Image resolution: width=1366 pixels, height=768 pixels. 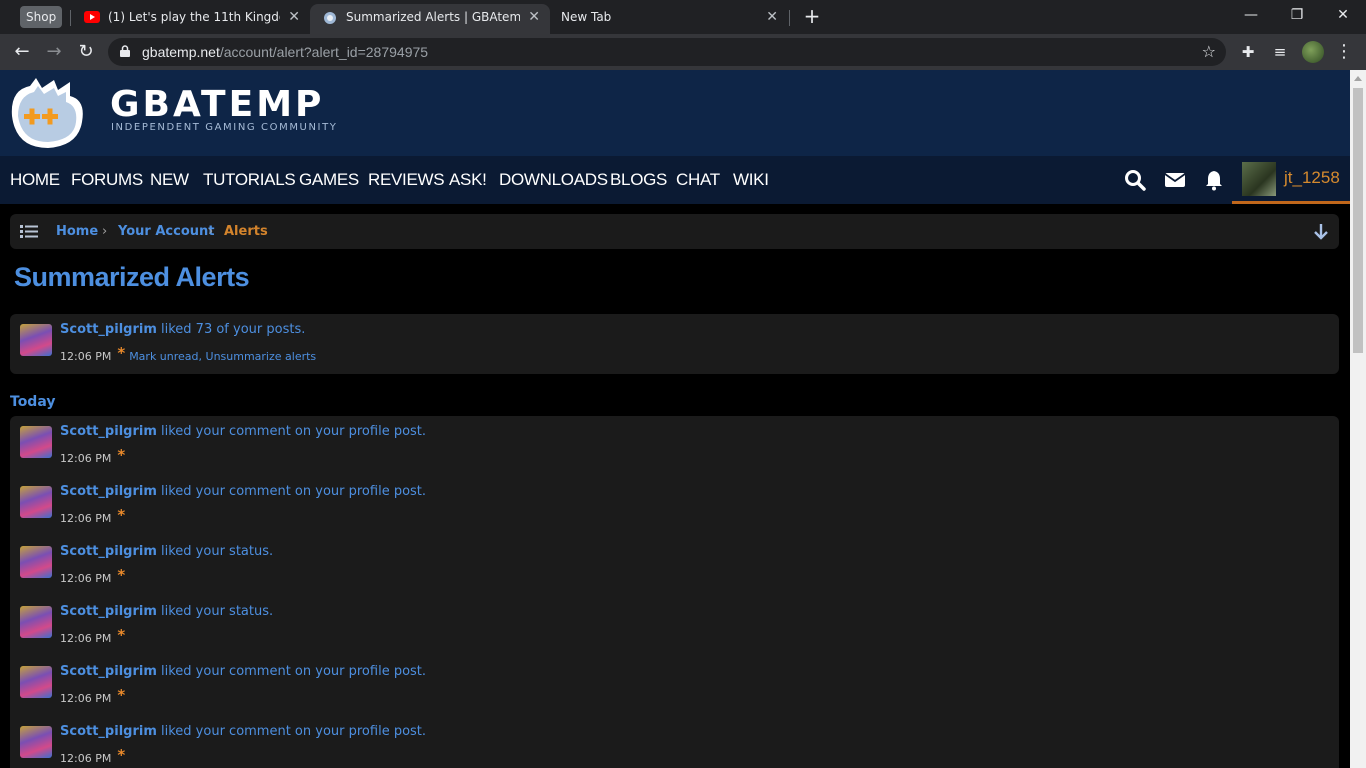 What do you see at coordinates (553, 180) in the screenshot?
I see `nav-downloads: DOWNLOADS` at bounding box center [553, 180].